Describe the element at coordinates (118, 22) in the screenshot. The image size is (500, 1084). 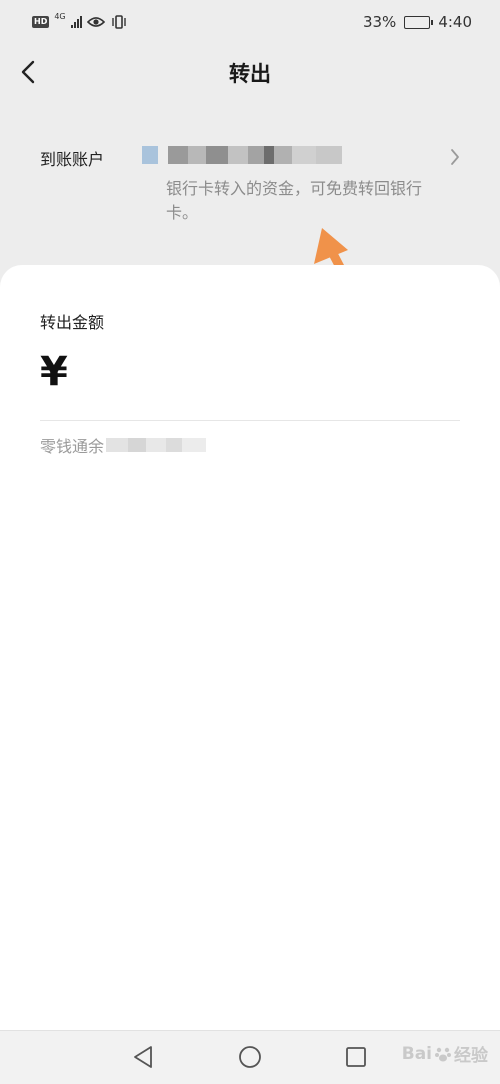
I see `vibrate-icon` at that location.